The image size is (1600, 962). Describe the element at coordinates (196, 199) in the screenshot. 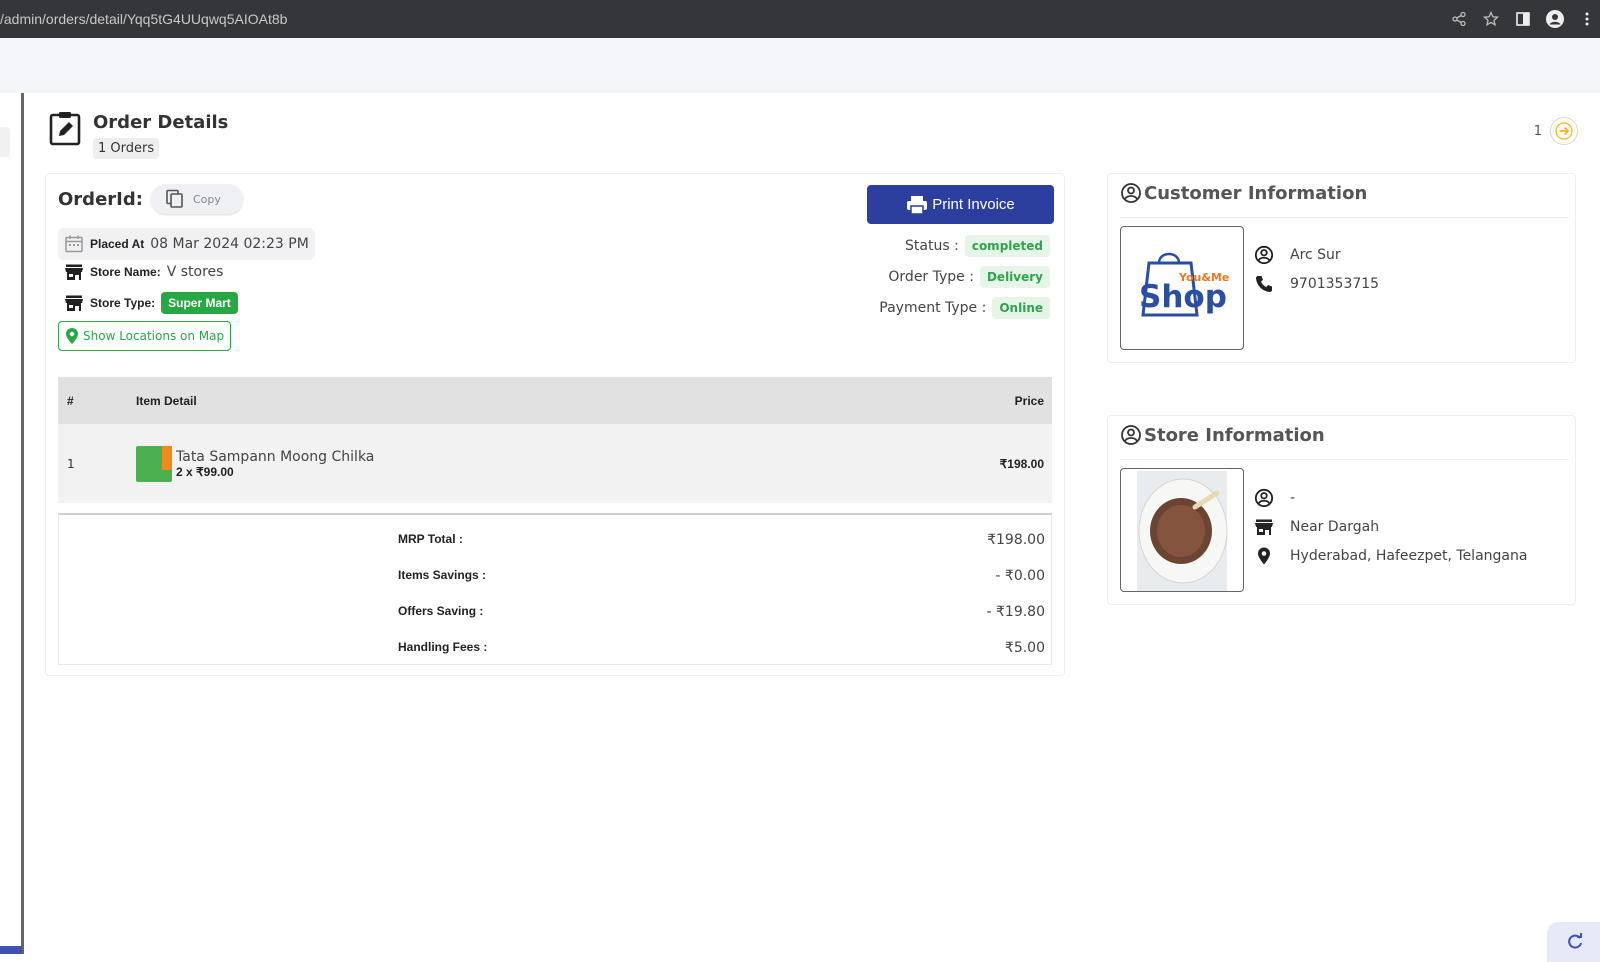

I see `copy-button: Copy` at that location.